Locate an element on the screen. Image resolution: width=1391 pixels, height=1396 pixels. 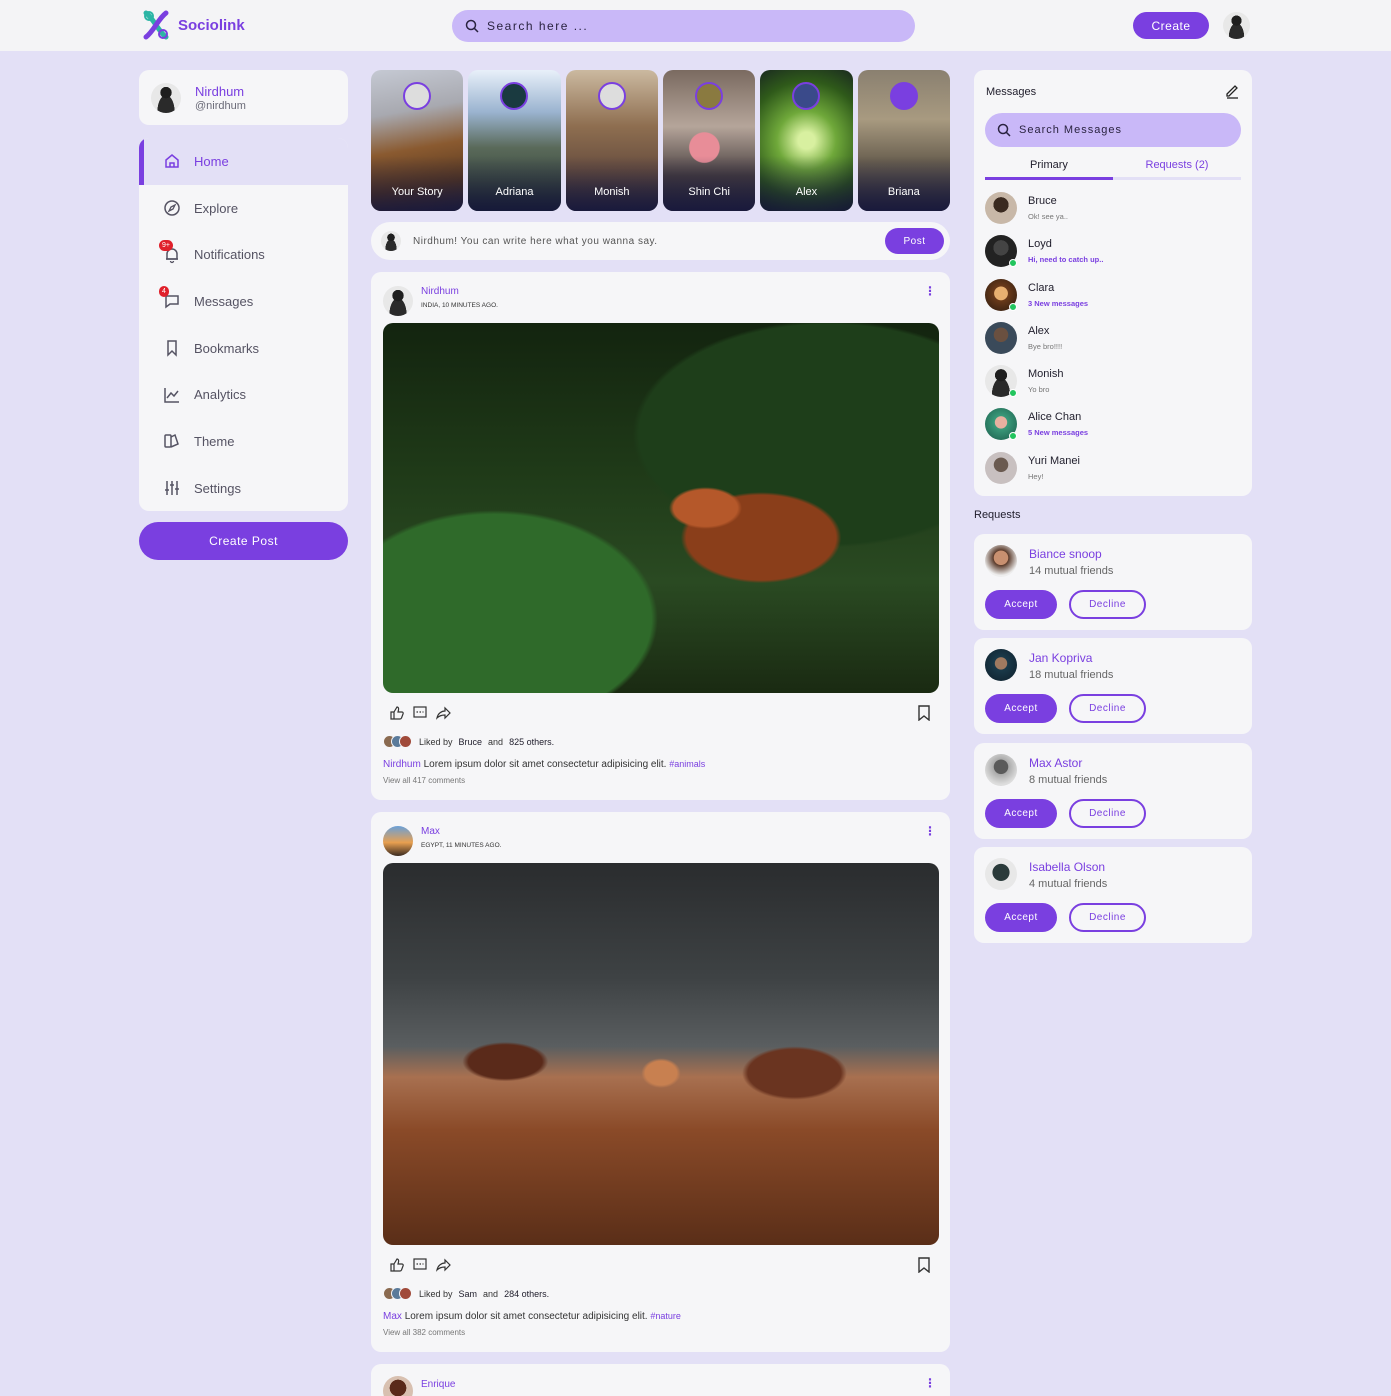
list-item: Clara 3 New messages is located at coordinates (1113, 300).